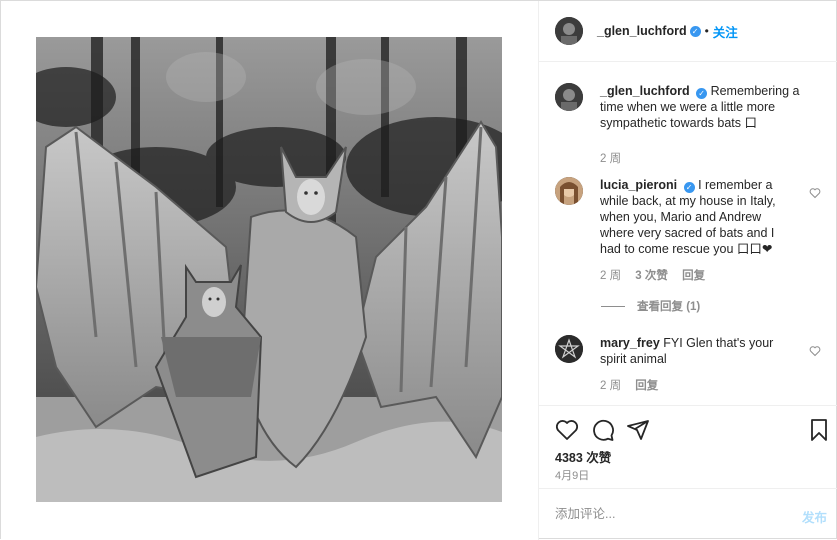  I want to click on view-replies-label: 查看回复 (1), so click(669, 307).